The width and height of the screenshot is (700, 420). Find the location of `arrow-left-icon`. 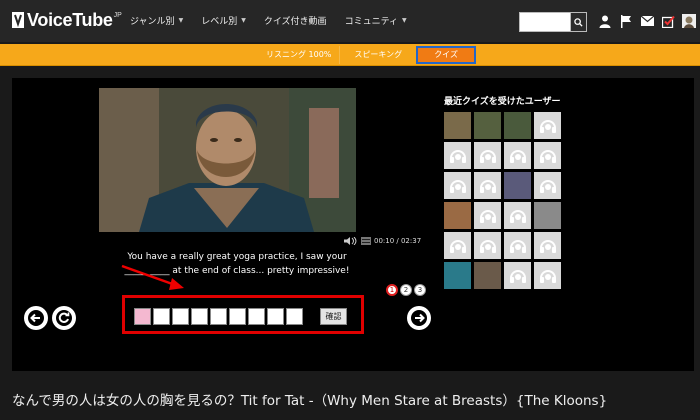

arrow-left-icon is located at coordinates (36, 318).